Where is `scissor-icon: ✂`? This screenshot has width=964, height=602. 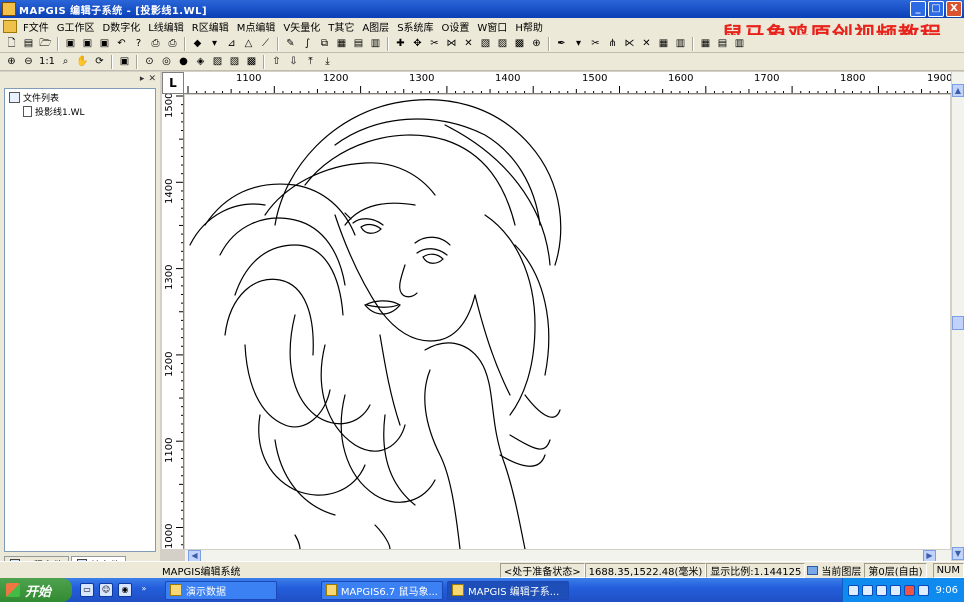 scissor-icon: ✂ is located at coordinates (595, 44).